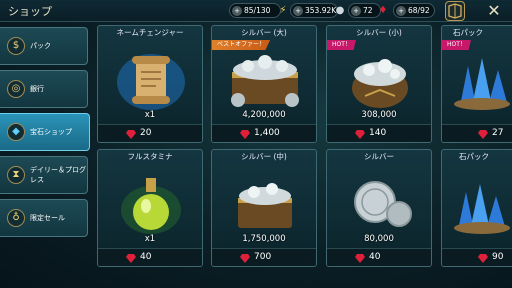 Image resolution: width=512 pixels, height=288 pixels. I want to click on energy-value: 85/130, so click(257, 10).